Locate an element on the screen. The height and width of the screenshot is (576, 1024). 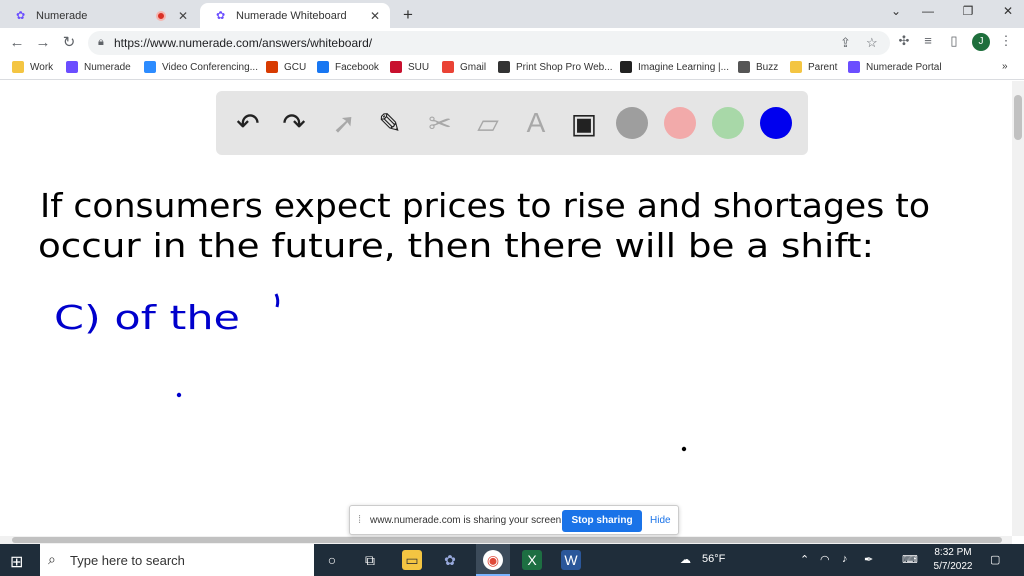
vertical-scrollbar is located at coordinates (1018, 308).